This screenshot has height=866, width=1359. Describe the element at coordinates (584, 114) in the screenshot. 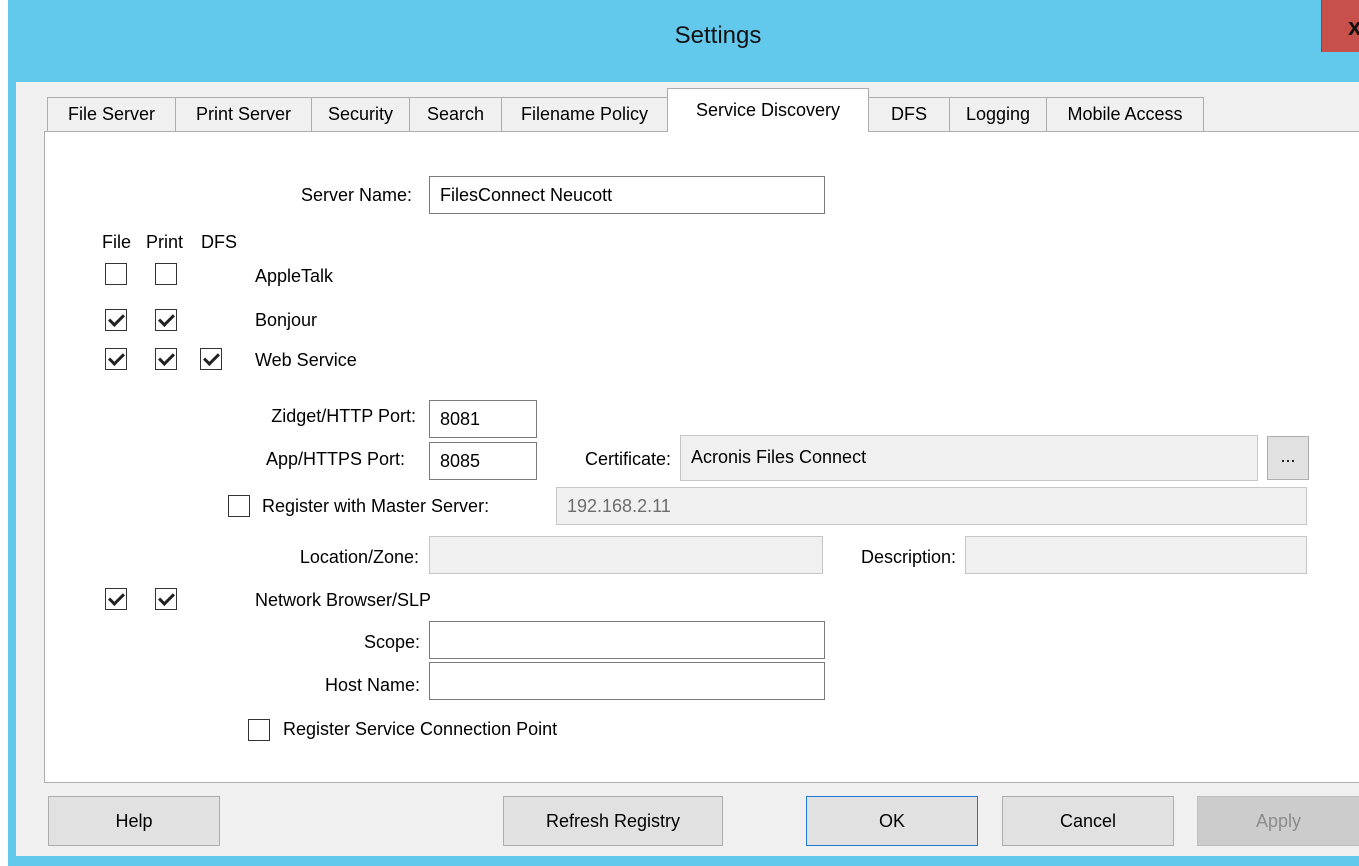

I see `tab-filename-policy: Filename Policy` at that location.